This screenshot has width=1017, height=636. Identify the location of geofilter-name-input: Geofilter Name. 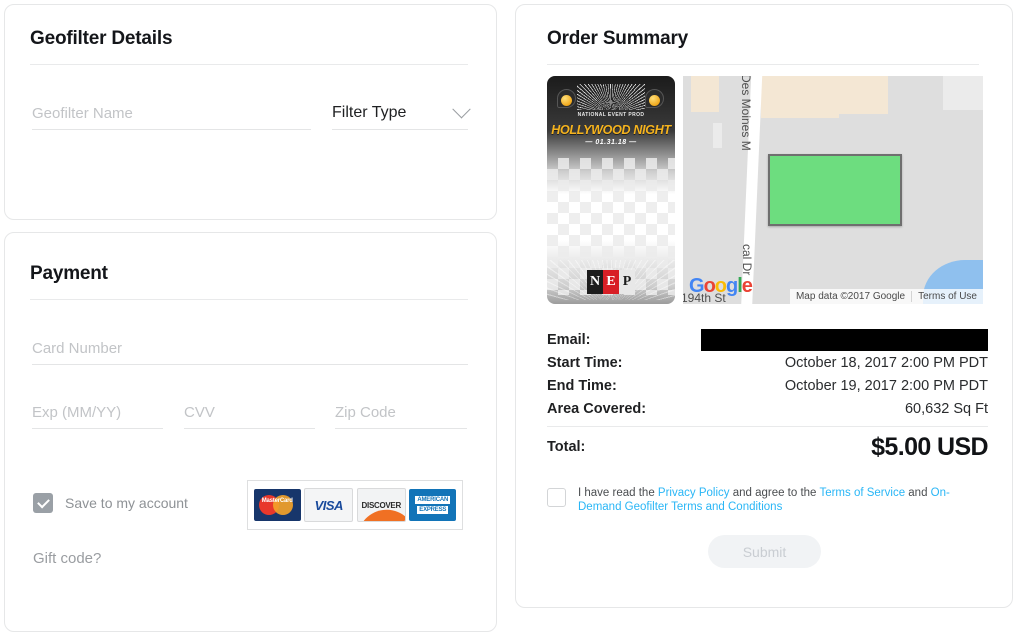
(171, 113).